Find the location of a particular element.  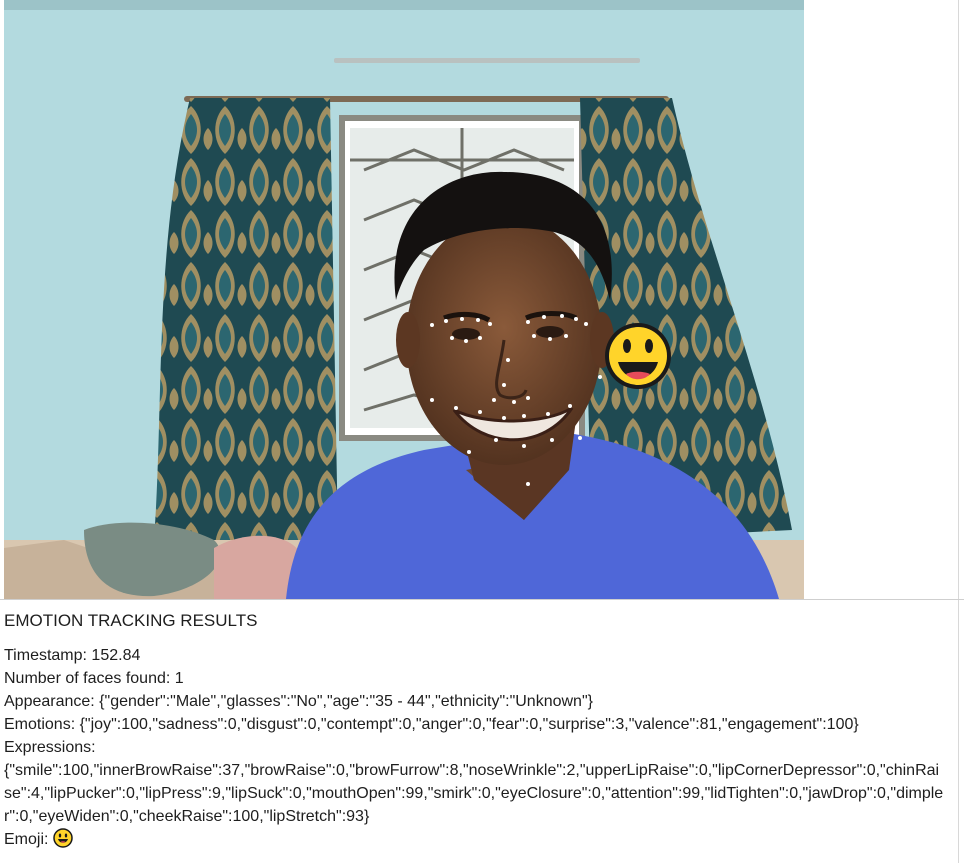

expressions-label: Expressions: is located at coordinates (50, 747).